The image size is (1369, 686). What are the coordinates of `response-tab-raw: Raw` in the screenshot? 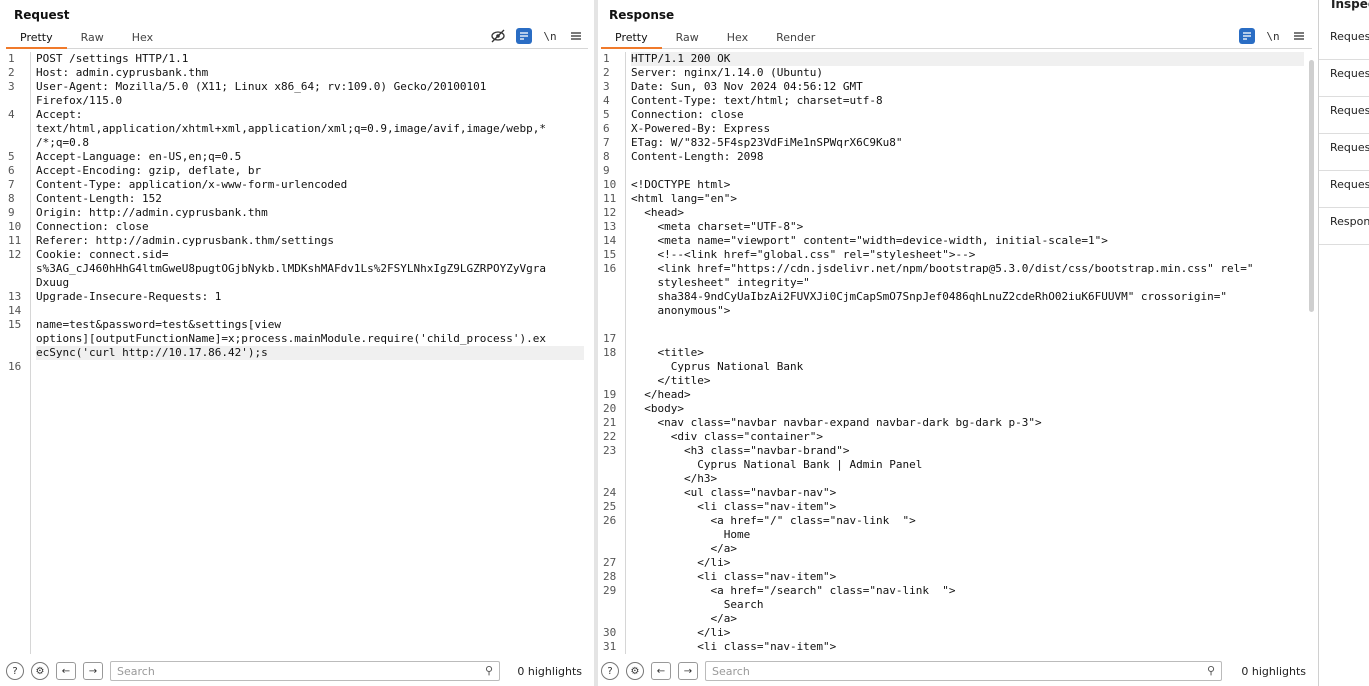 It's located at (687, 39).